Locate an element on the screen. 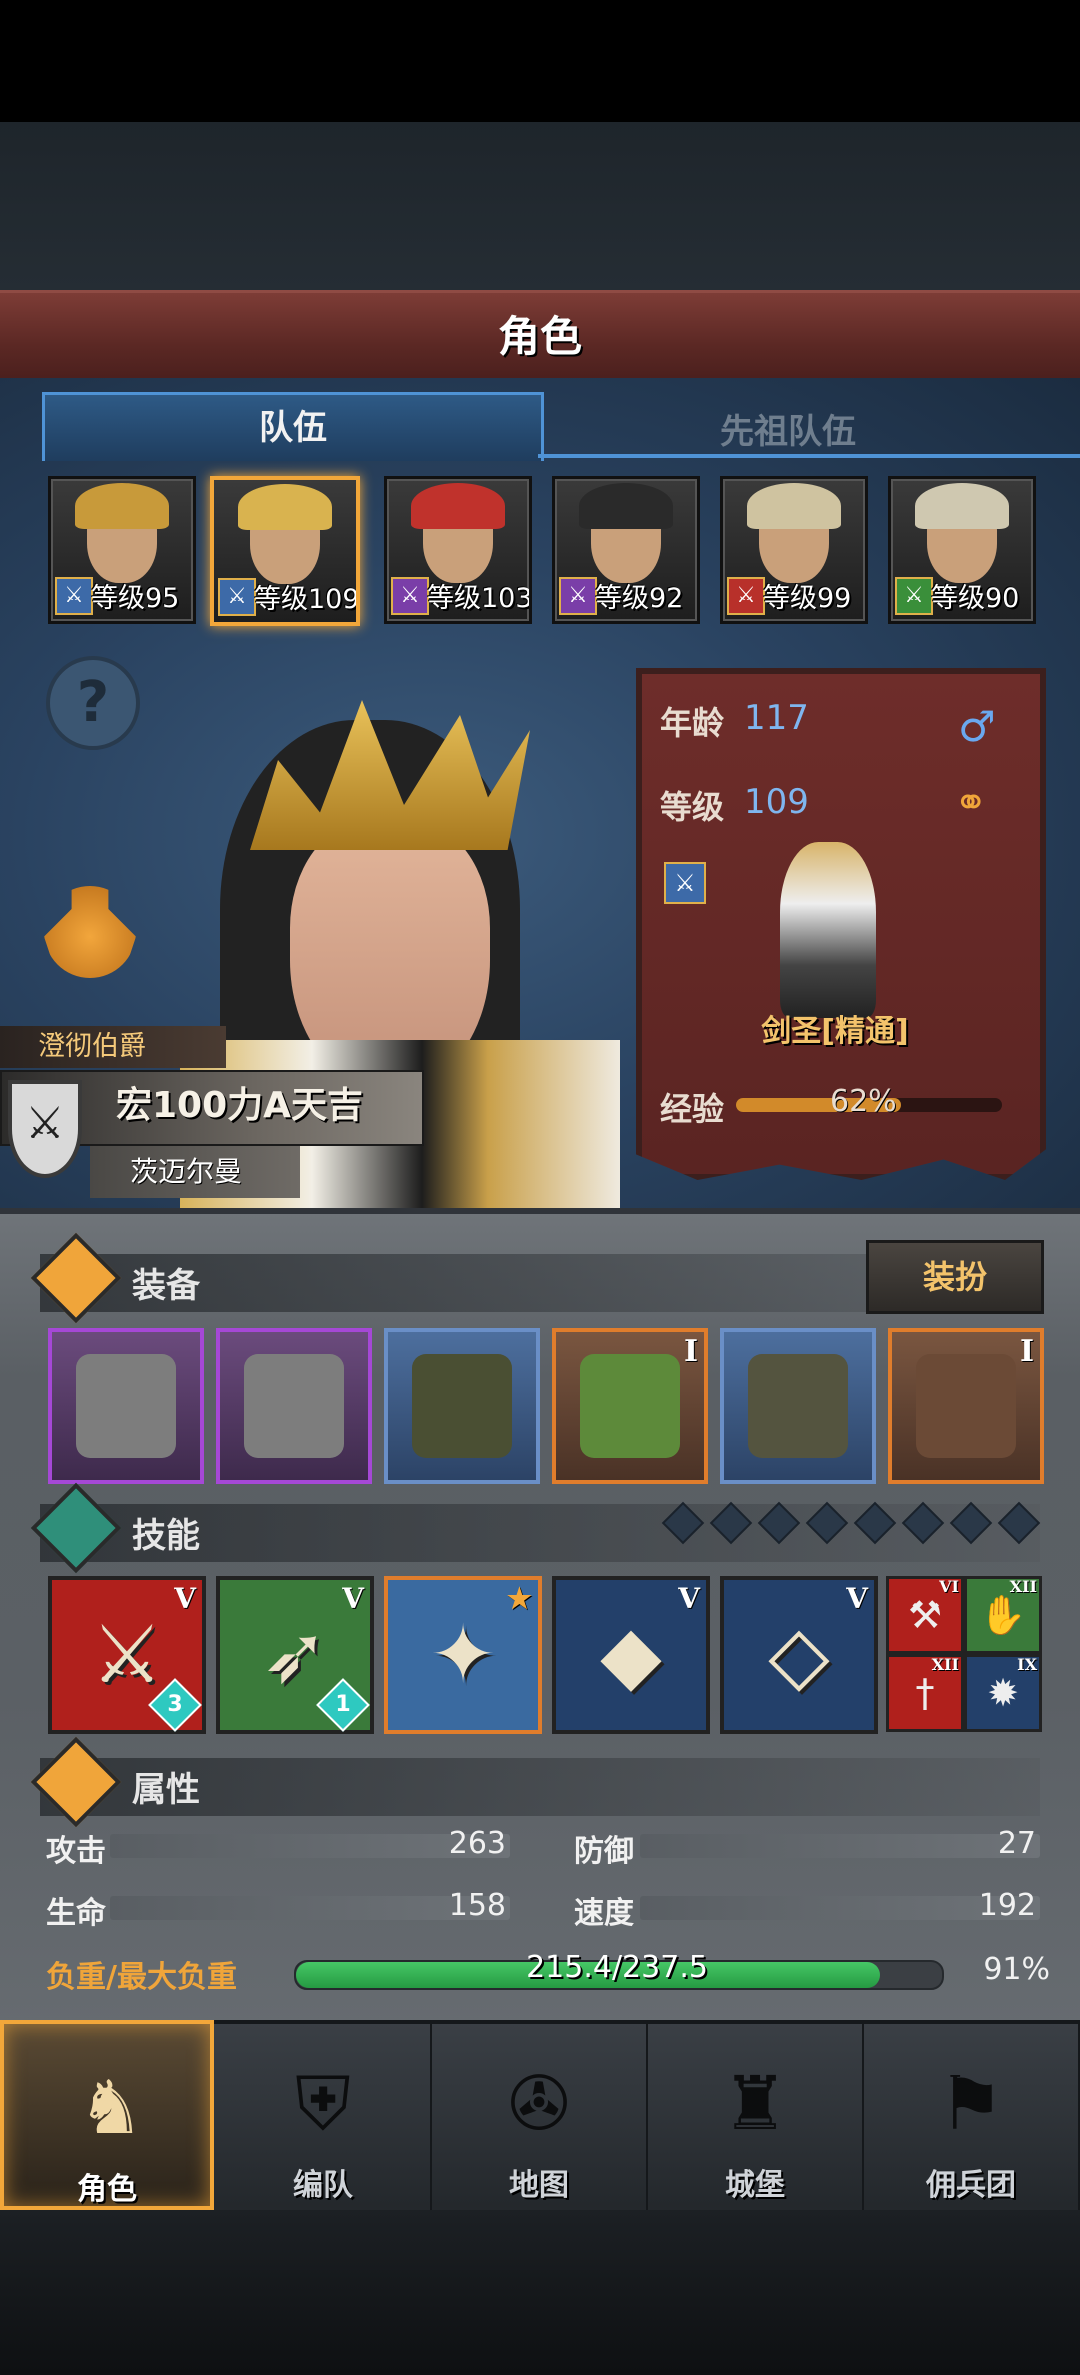 The height and width of the screenshot is (2375, 1080). skill-slot: ◆ V is located at coordinates (631, 1655).